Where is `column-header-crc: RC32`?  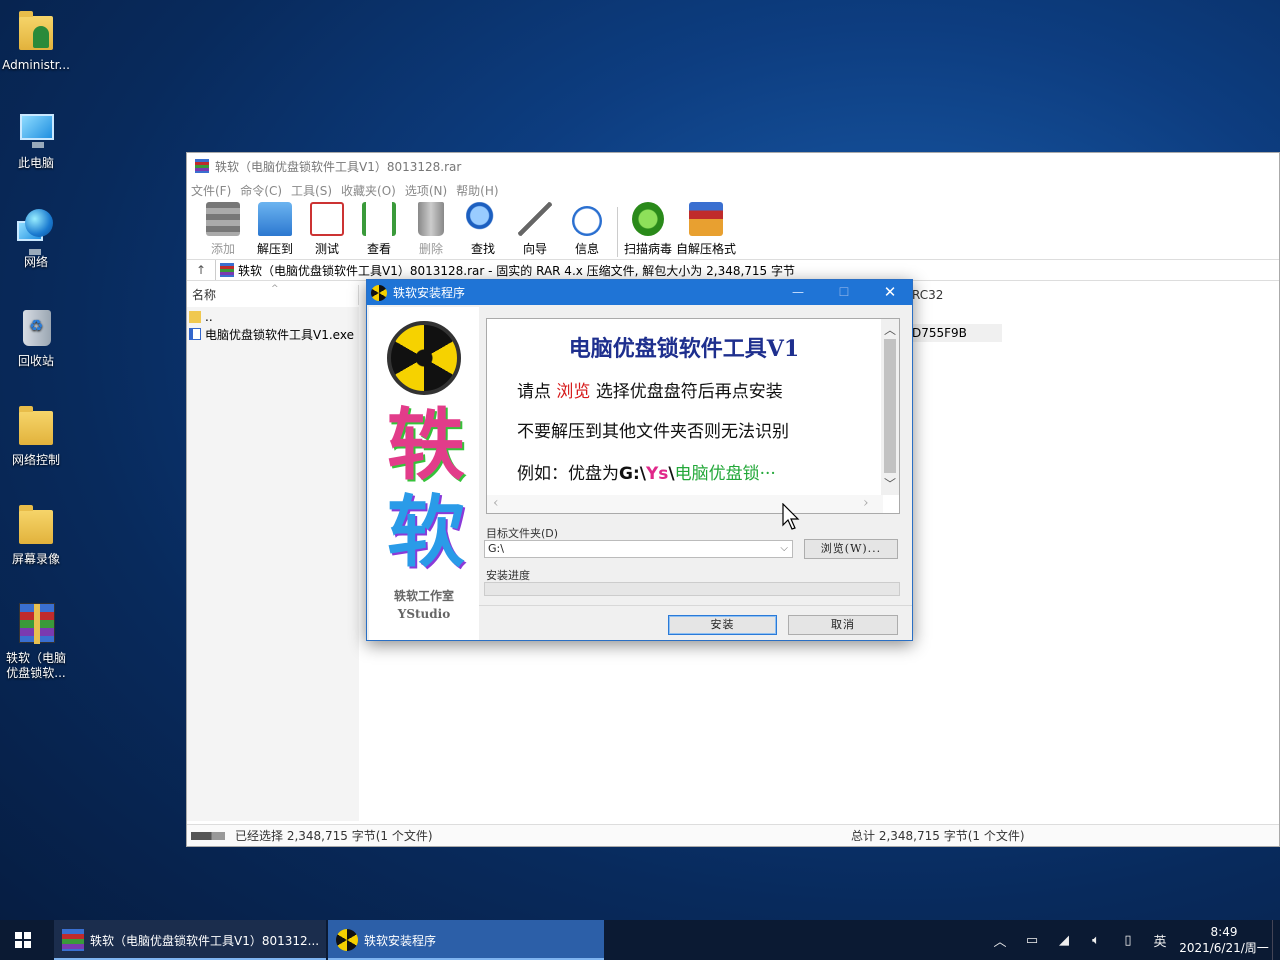 column-header-crc: RC32 is located at coordinates (927, 295).